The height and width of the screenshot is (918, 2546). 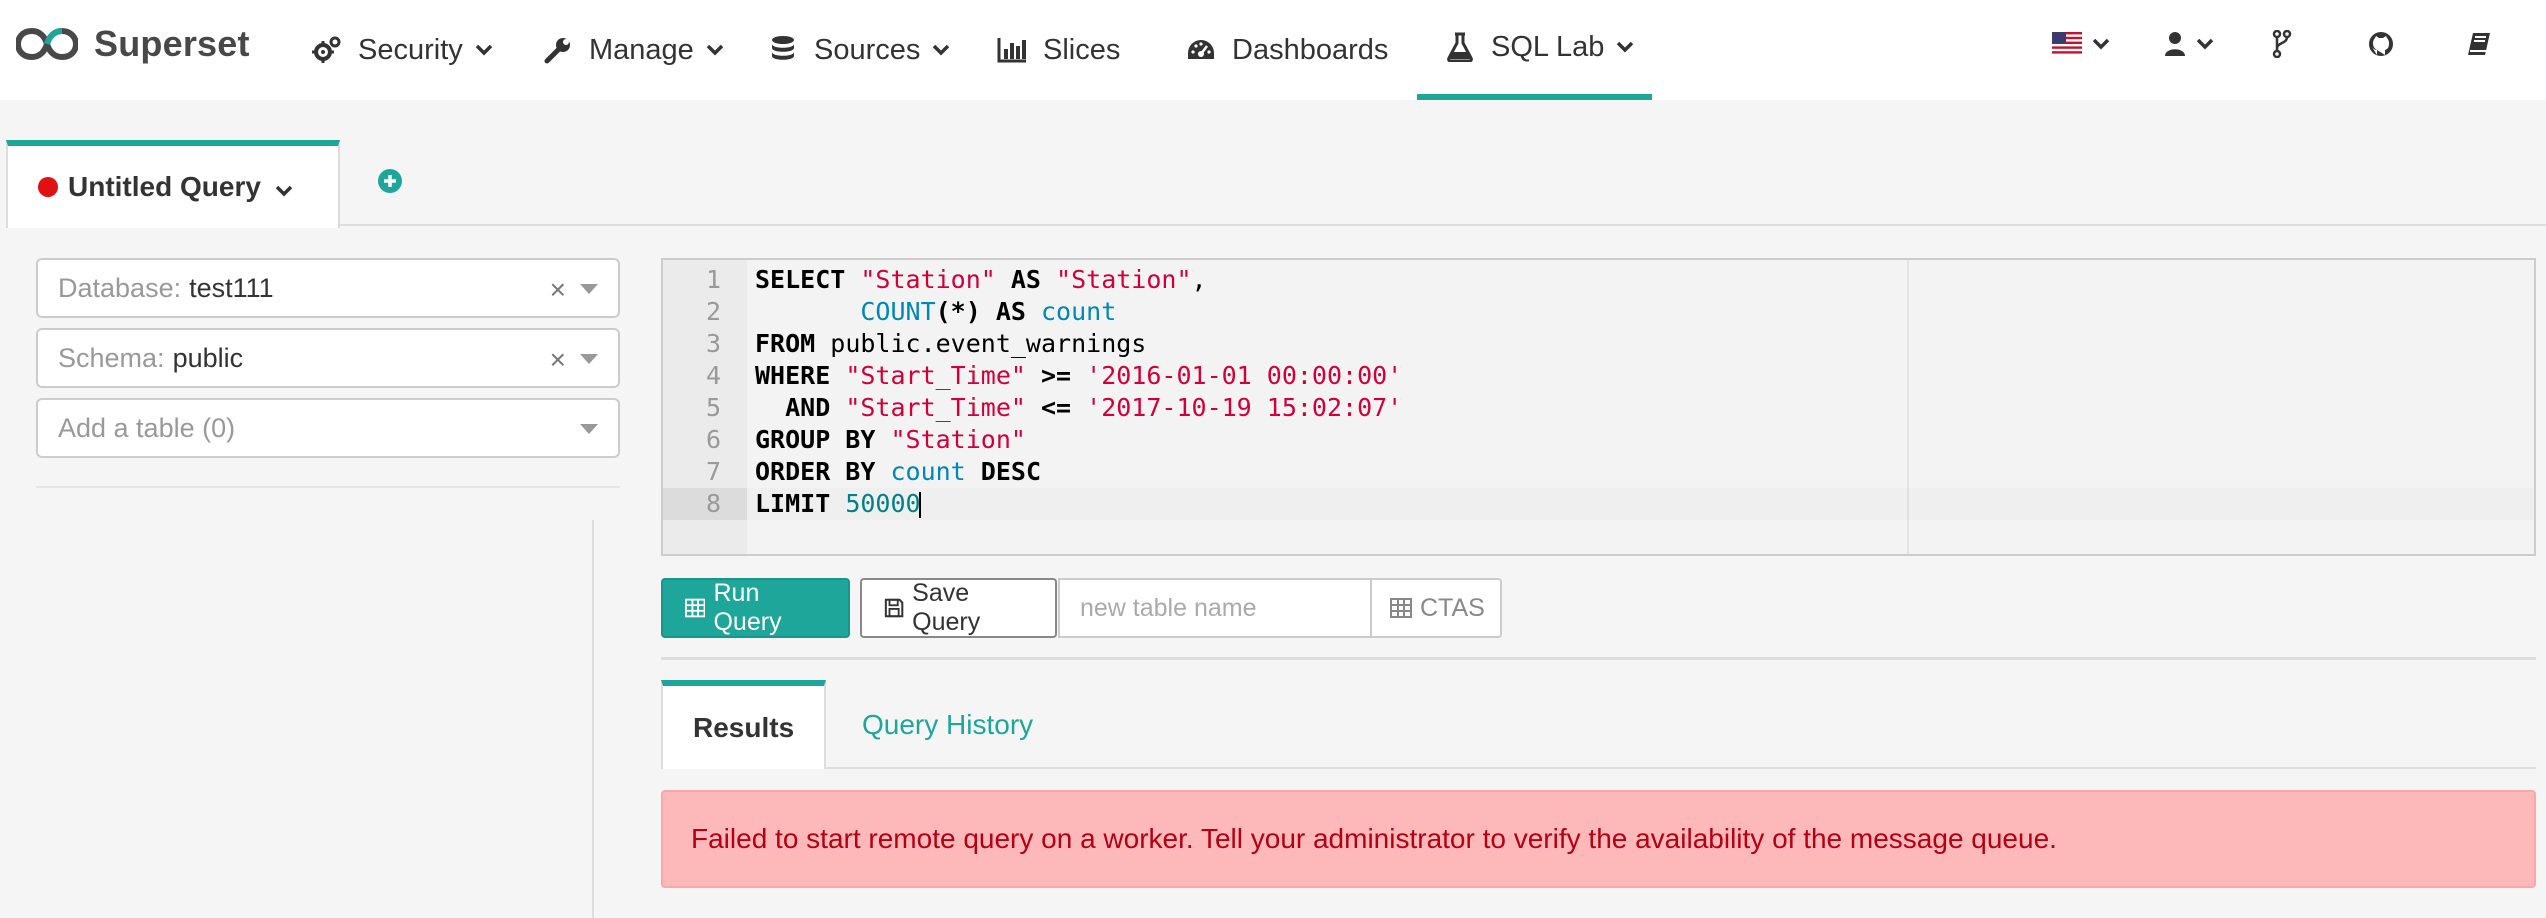 What do you see at coordinates (744, 727) in the screenshot?
I see `tab-results-label: Results` at bounding box center [744, 727].